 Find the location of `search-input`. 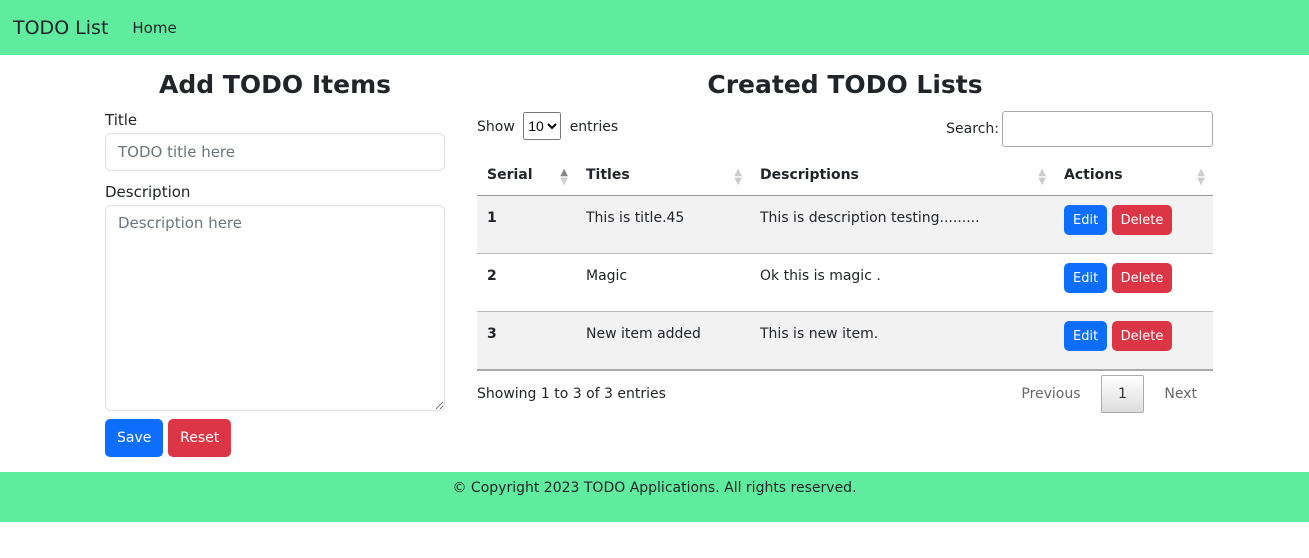

search-input is located at coordinates (1107, 129).